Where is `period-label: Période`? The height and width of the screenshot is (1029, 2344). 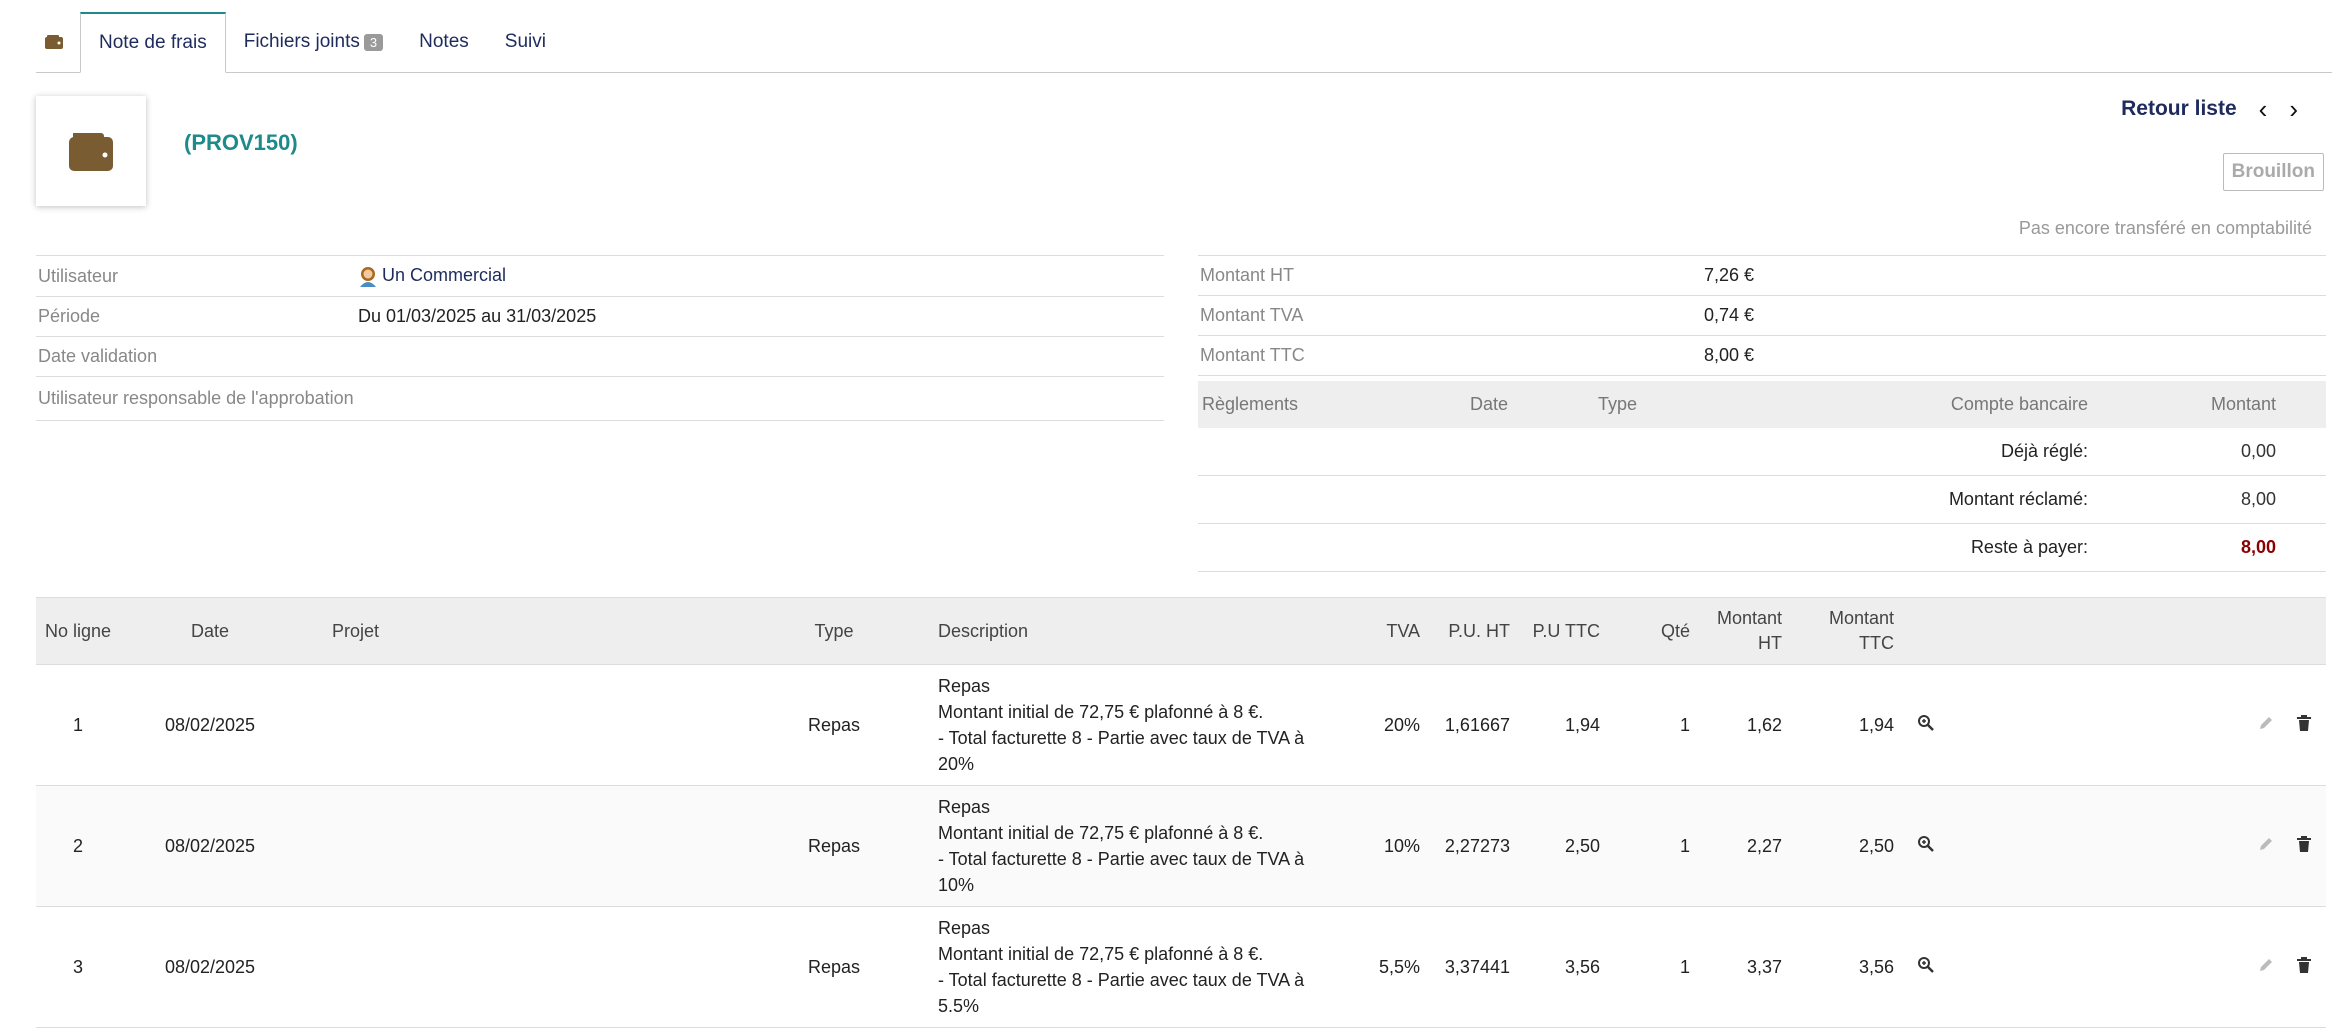 period-label: Période is located at coordinates (196, 317).